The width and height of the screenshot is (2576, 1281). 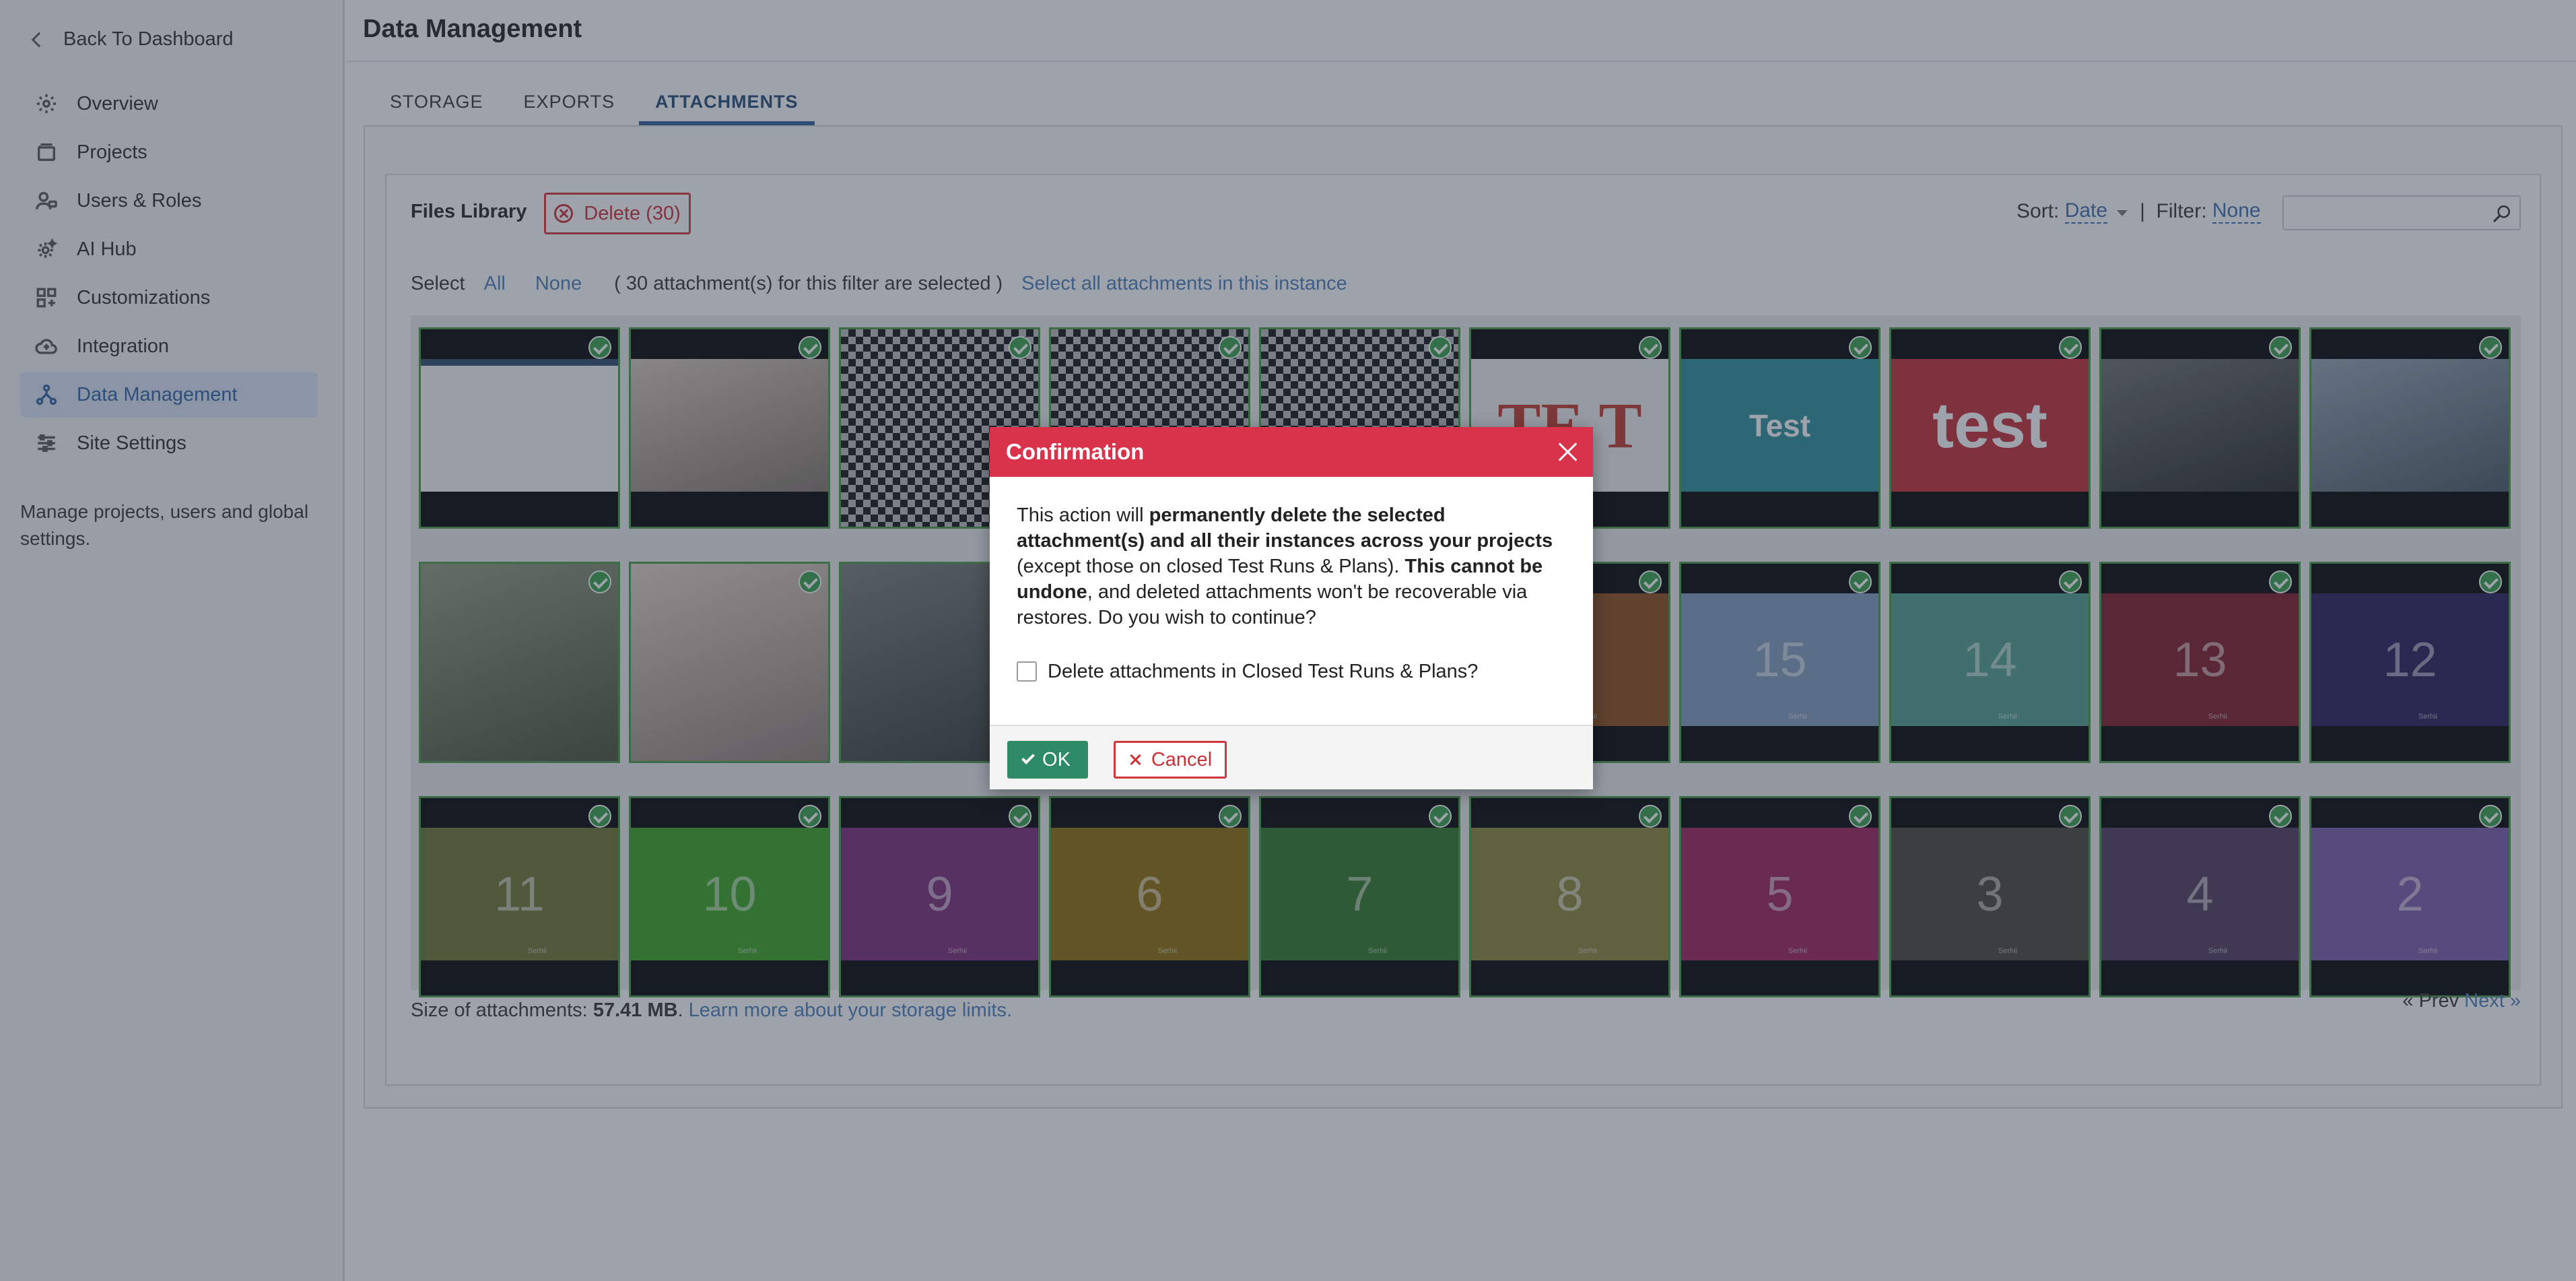 I want to click on cancel-button: Cancel, so click(x=1171, y=760).